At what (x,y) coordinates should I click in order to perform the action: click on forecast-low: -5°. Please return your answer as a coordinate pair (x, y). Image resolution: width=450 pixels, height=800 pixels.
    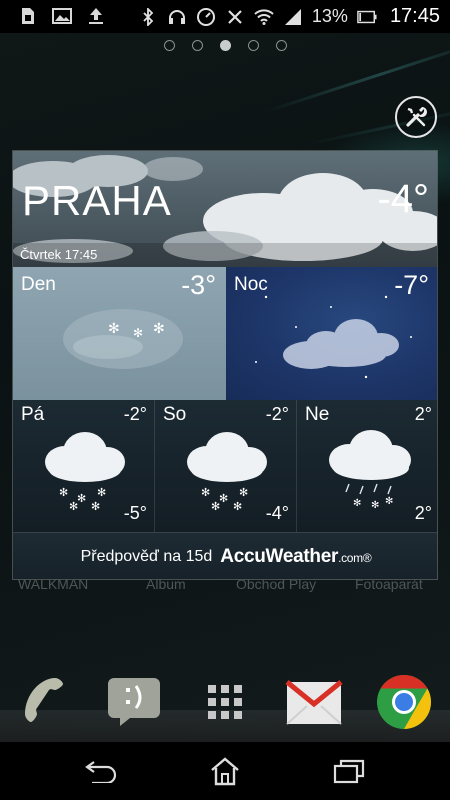
    Looking at the image, I should click on (135, 513).